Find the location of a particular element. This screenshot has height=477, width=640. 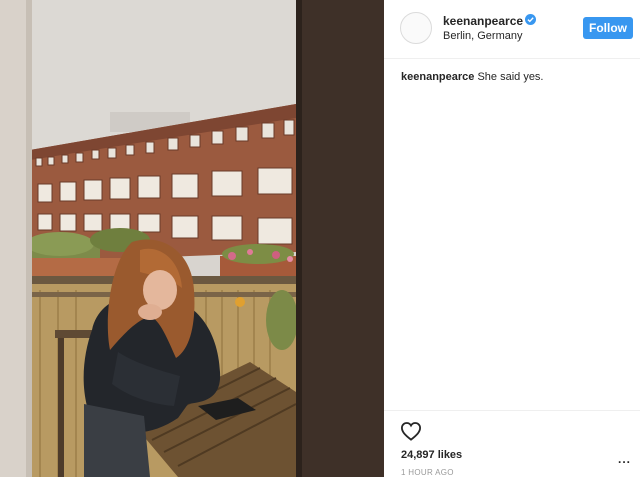

heart-outline-icon is located at coordinates (411, 431).